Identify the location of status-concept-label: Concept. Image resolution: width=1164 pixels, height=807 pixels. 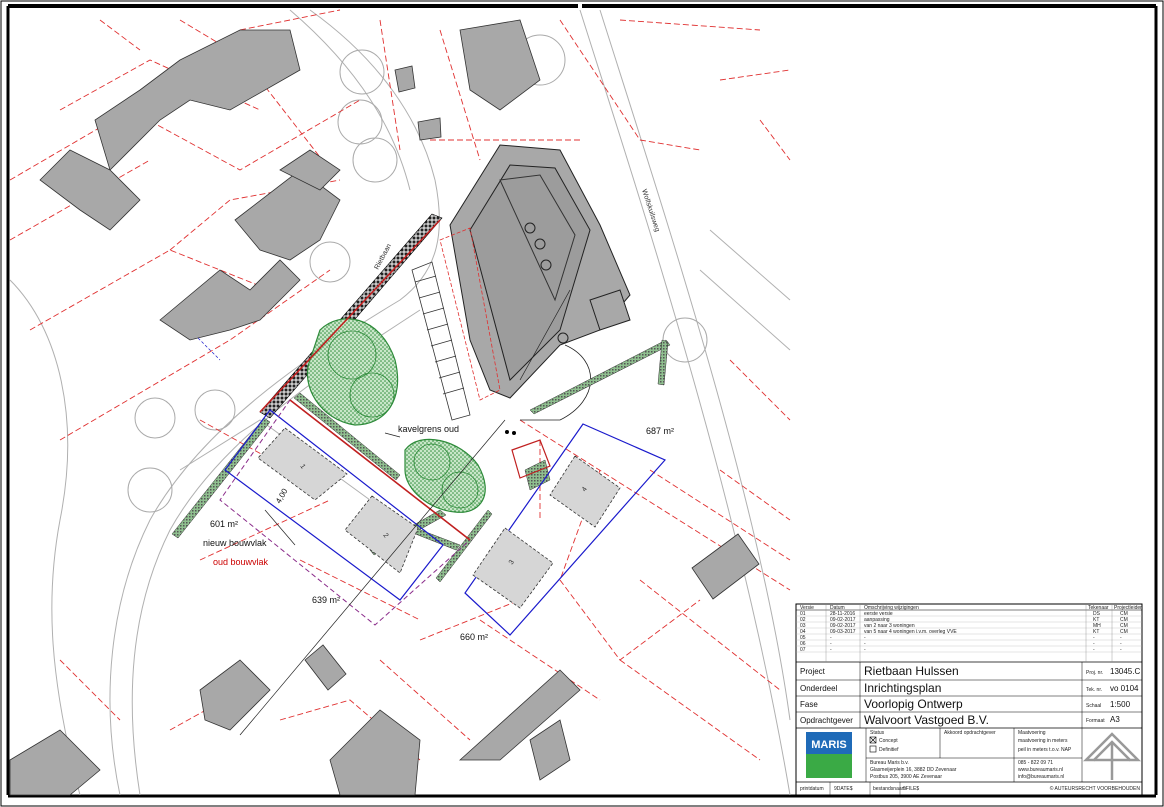
(888, 741).